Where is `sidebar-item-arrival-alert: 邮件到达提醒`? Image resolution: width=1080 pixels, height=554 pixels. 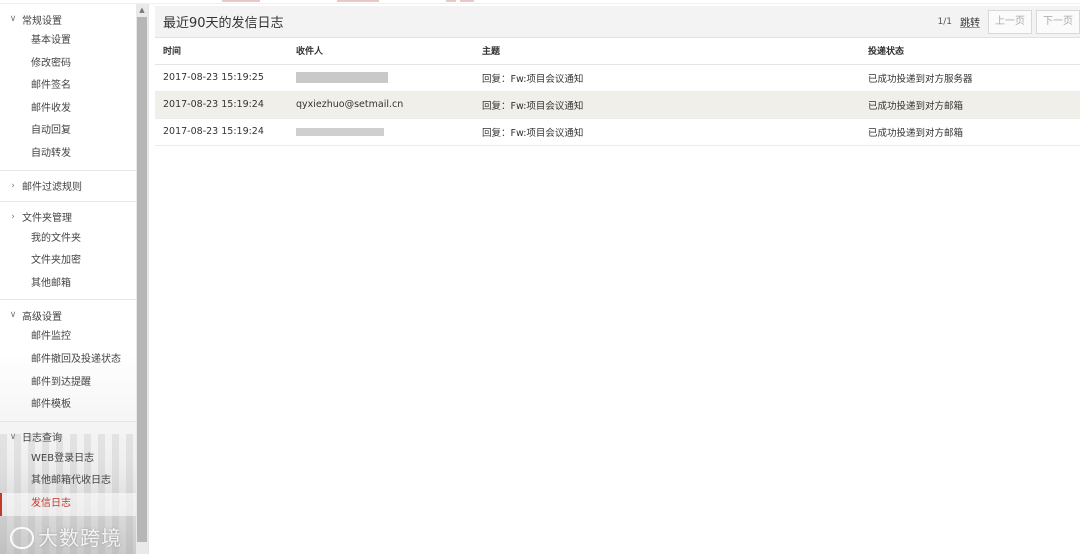
sidebar-item-arrival-alert: 邮件到达提醒 is located at coordinates (68, 383).